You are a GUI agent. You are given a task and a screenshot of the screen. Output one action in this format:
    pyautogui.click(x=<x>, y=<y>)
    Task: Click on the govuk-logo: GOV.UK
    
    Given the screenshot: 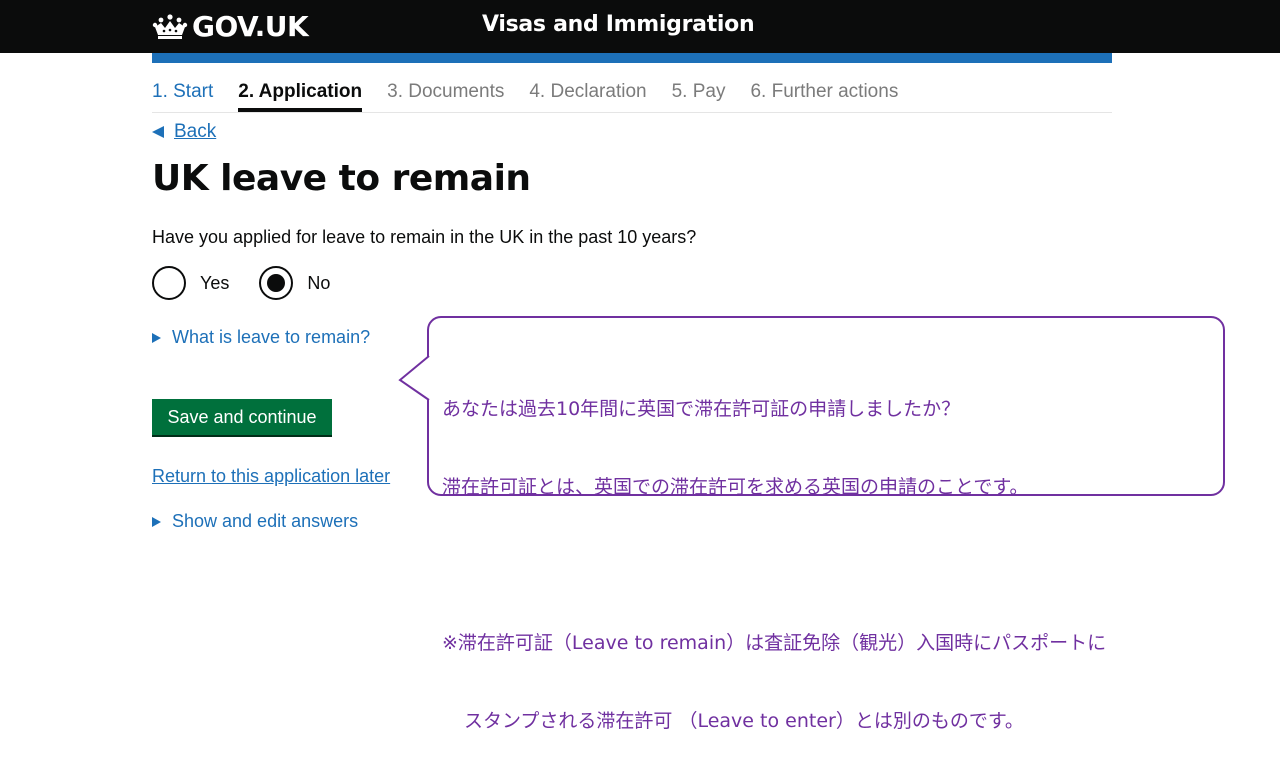 What is the action you would take?
    pyautogui.click(x=230, y=26)
    